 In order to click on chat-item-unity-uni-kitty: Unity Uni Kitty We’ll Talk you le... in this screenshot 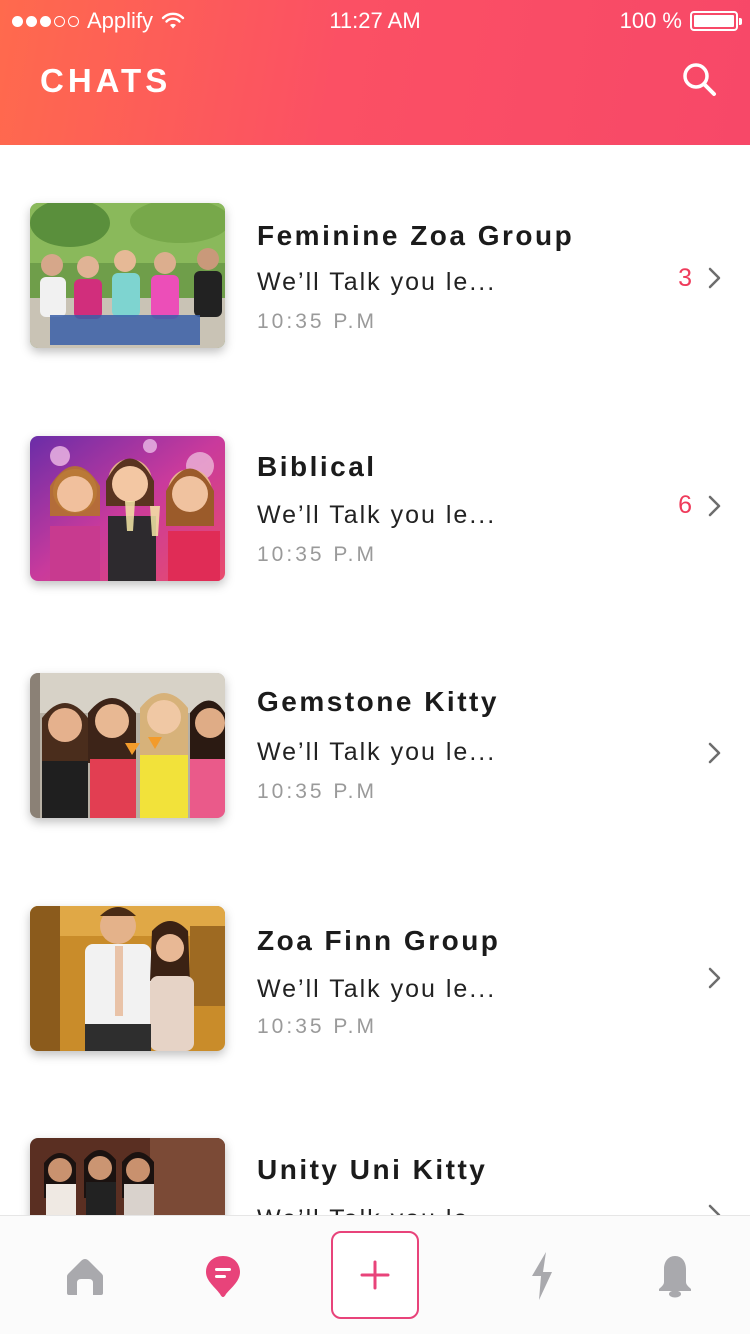, I will do `click(375, 1175)`.